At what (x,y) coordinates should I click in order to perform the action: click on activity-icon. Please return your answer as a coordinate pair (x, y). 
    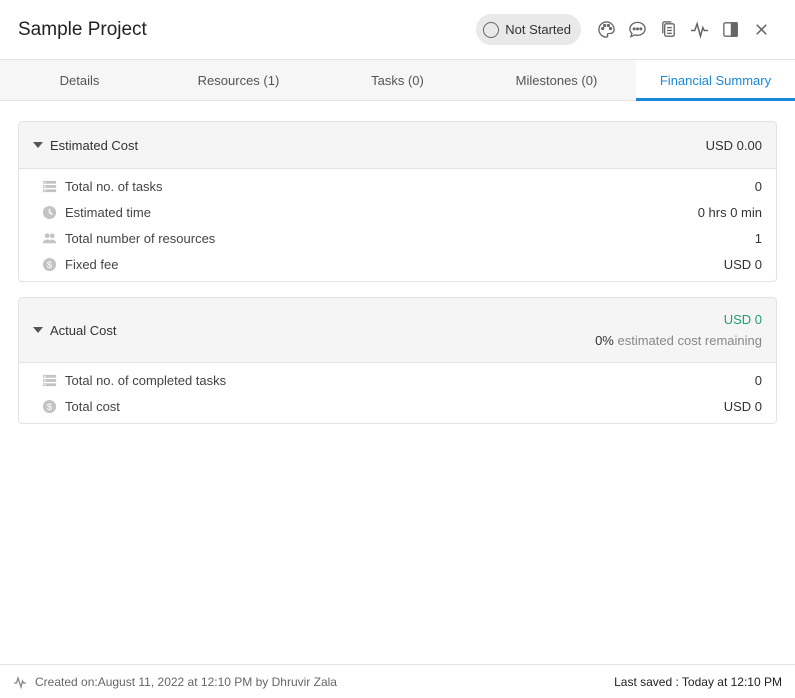
    Looking at the image, I should click on (699, 29).